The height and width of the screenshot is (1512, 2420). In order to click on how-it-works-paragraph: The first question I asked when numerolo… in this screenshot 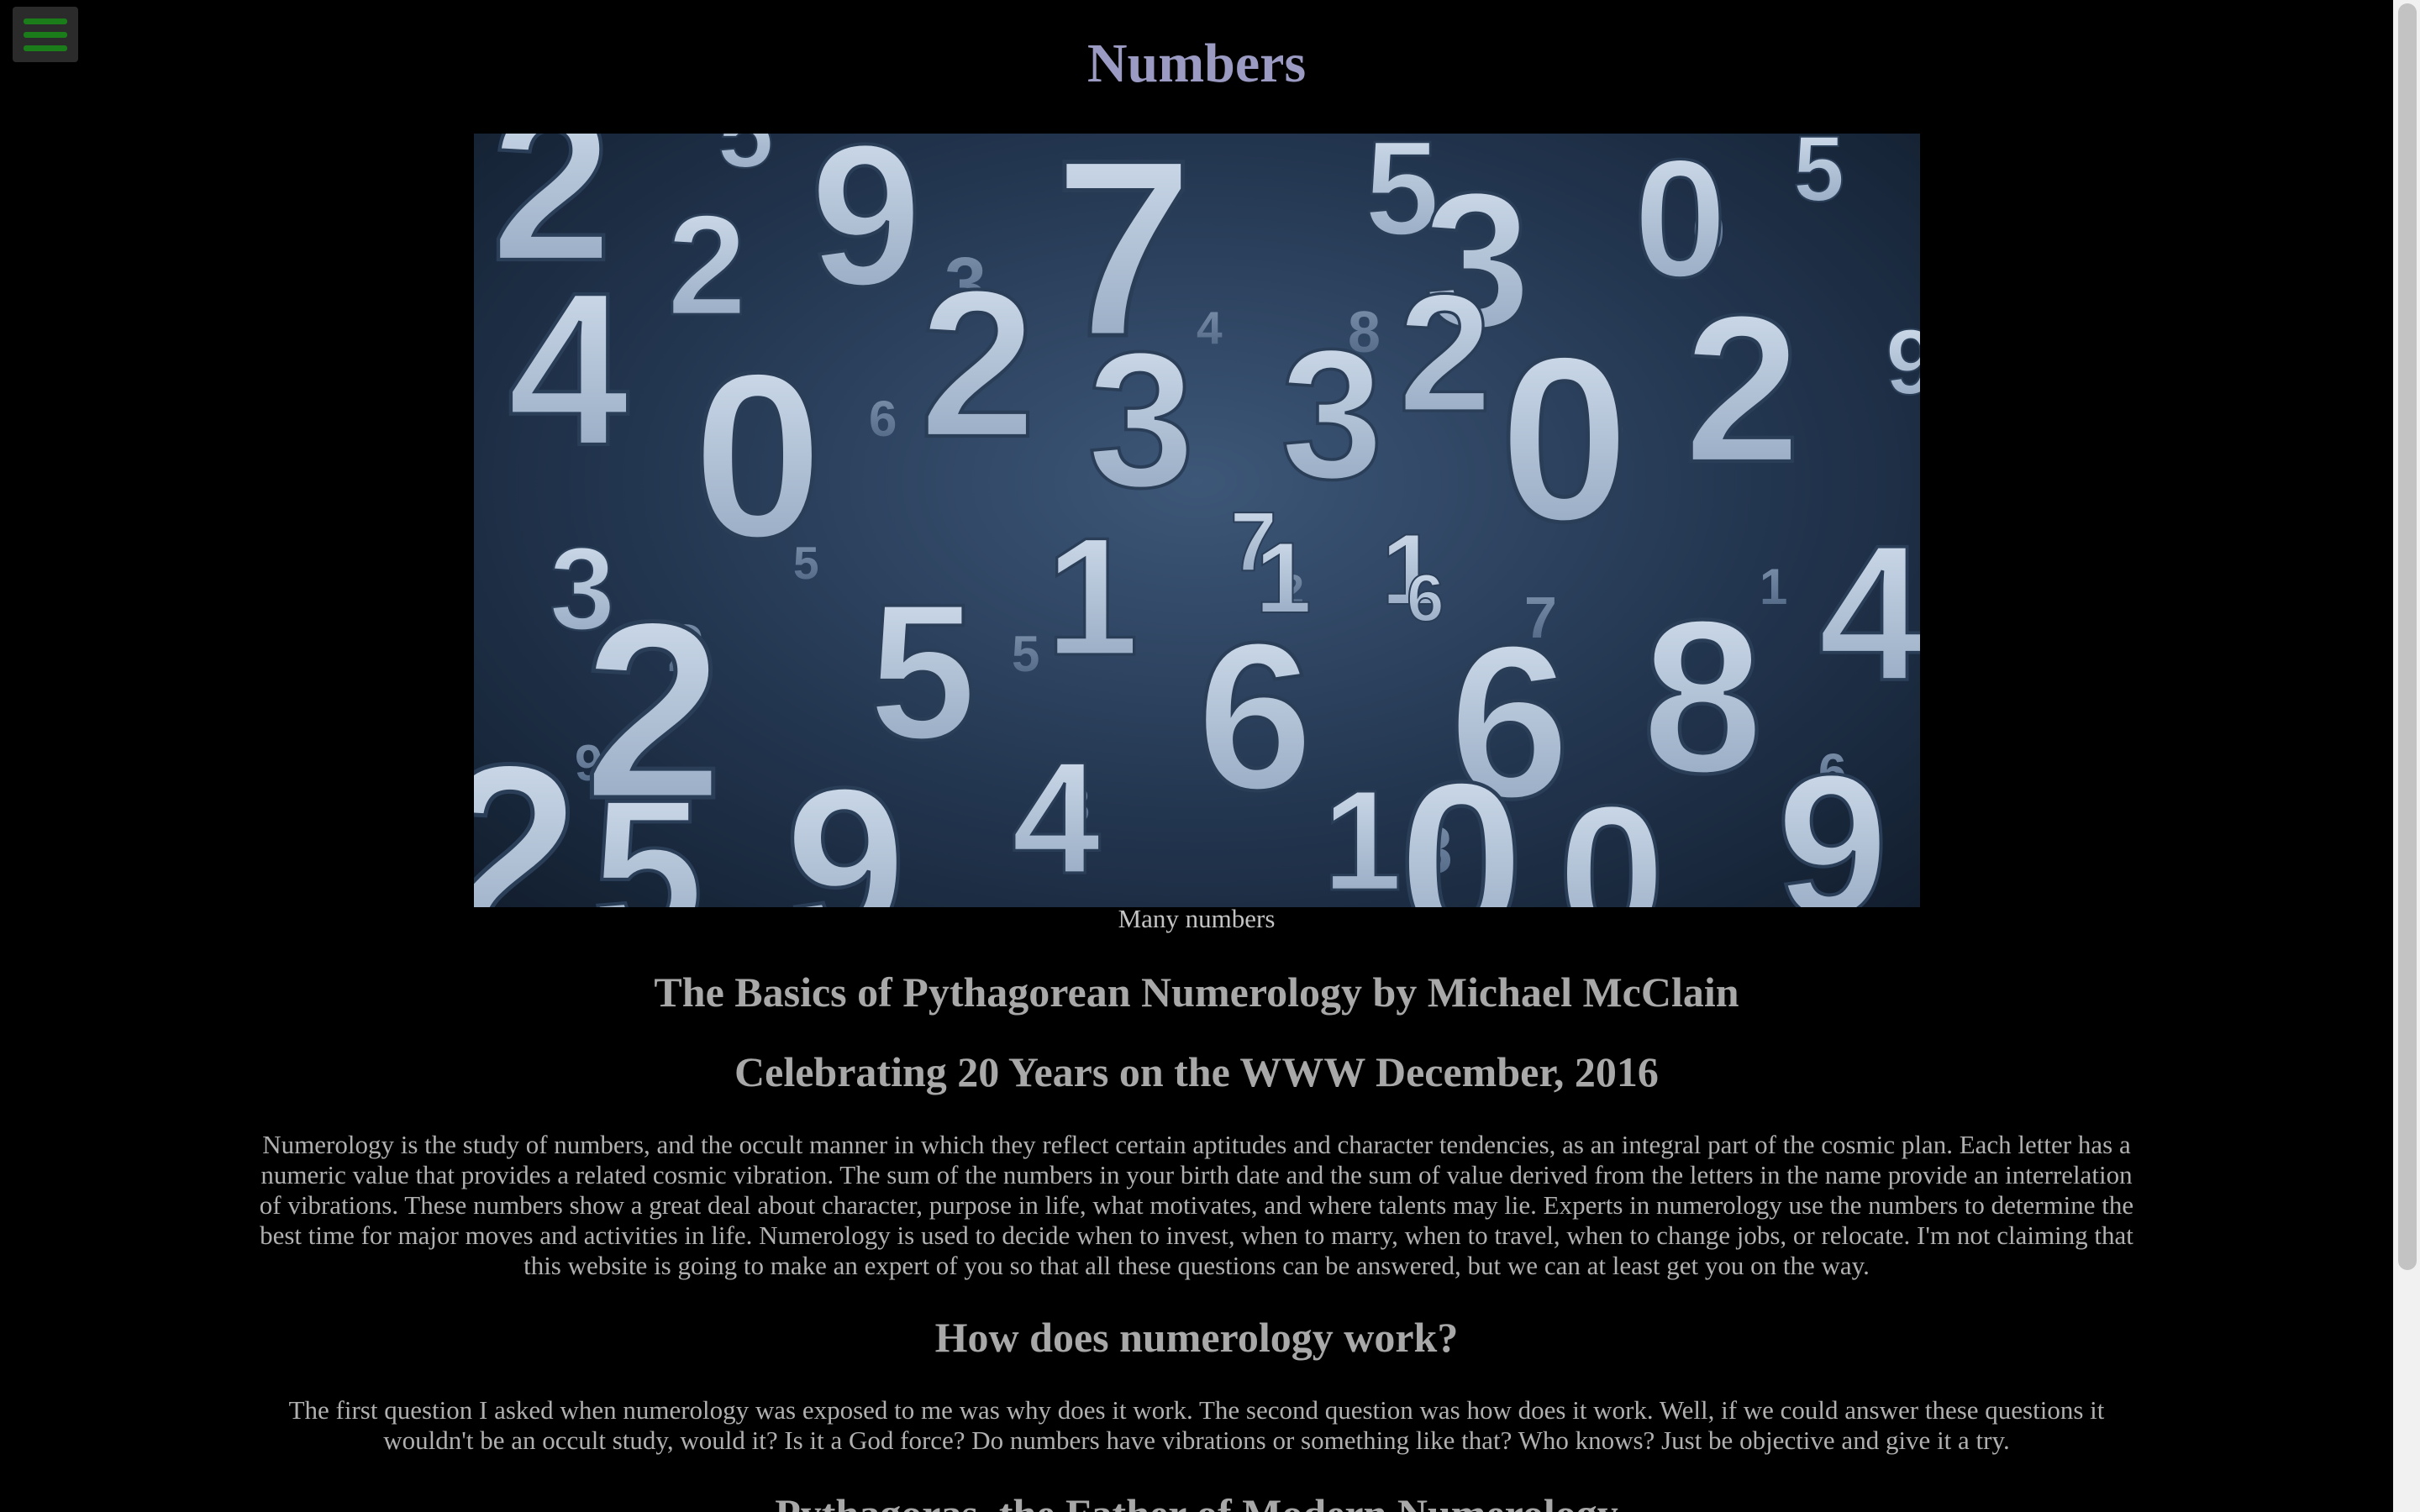, I will do `click(1196, 1425)`.